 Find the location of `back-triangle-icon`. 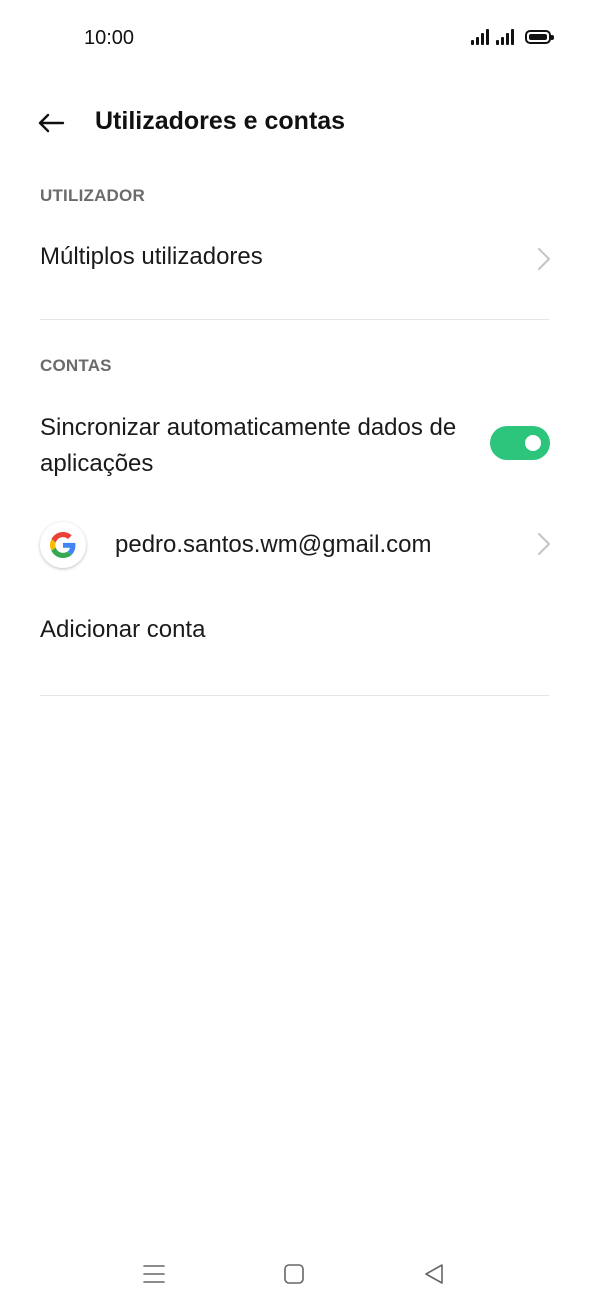

back-triangle-icon is located at coordinates (434, 1274).